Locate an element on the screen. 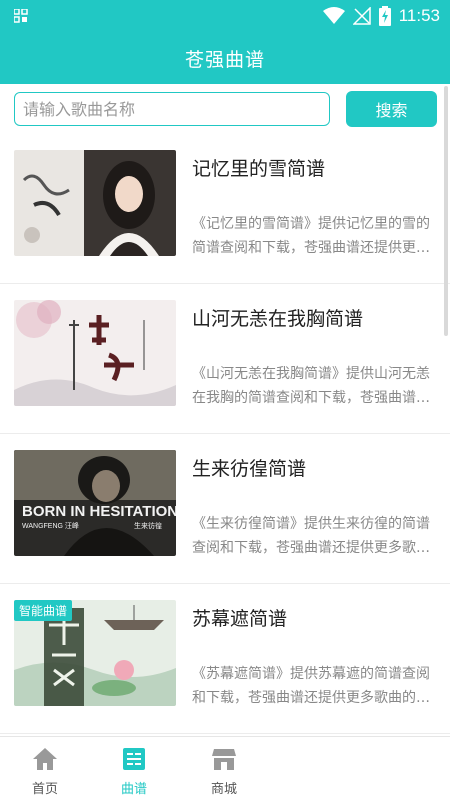 The height and width of the screenshot is (800, 450). song-title: 生来彷徨简谱 is located at coordinates (249, 469).